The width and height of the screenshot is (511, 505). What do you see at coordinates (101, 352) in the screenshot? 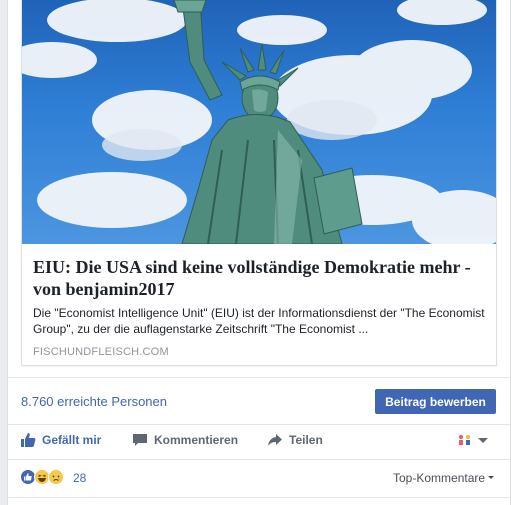
I see `preview-domain: FISCHUNDFLEISCH.COM` at bounding box center [101, 352].